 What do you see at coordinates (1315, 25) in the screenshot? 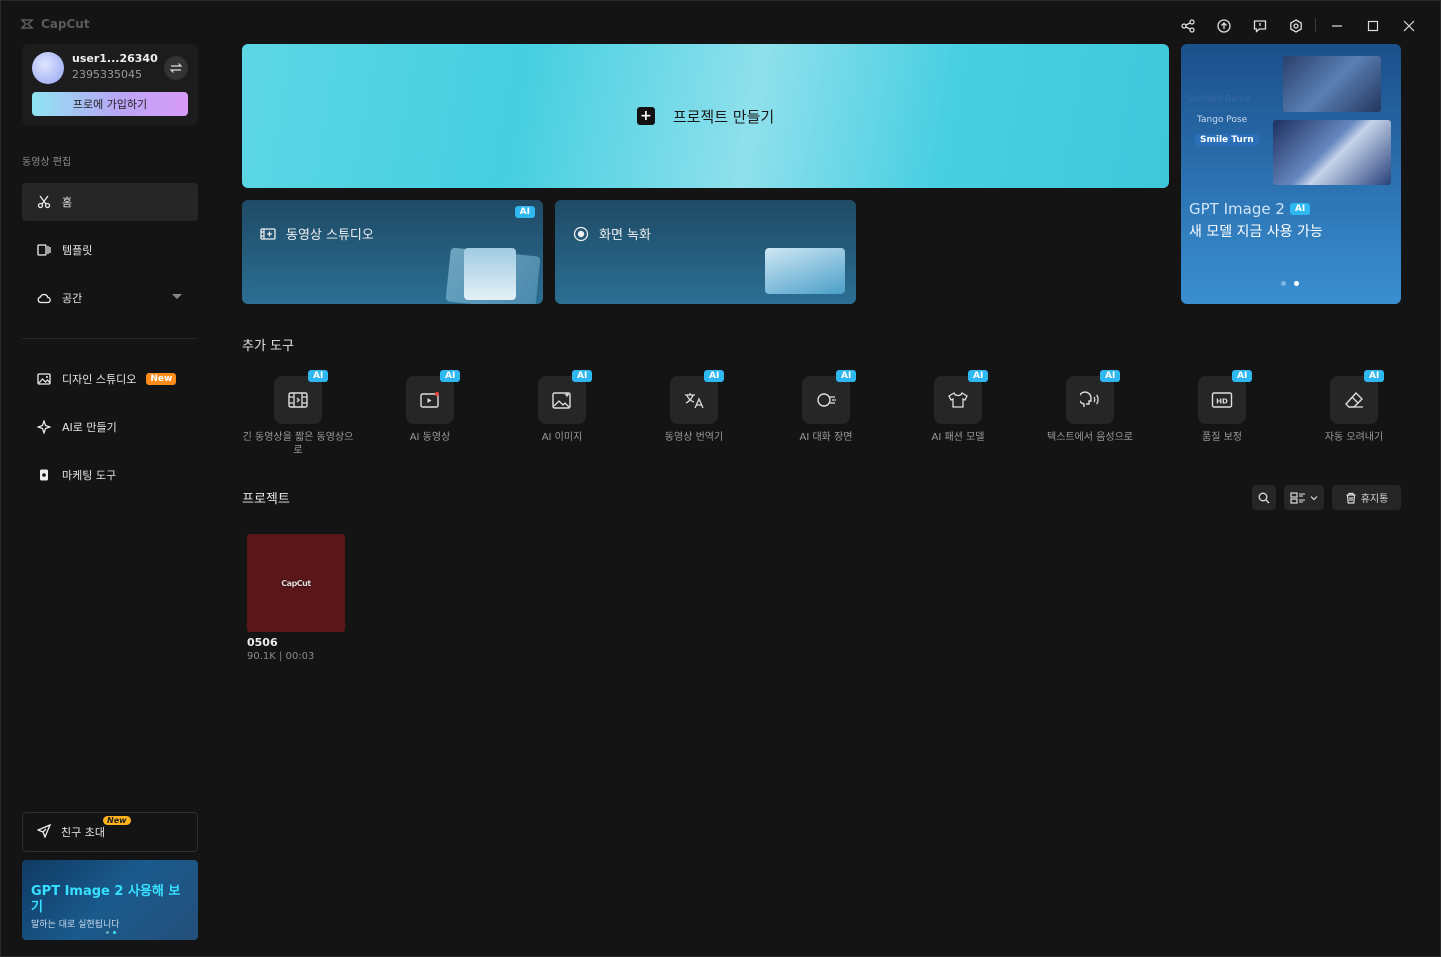
I see `titlebar-separator` at bounding box center [1315, 25].